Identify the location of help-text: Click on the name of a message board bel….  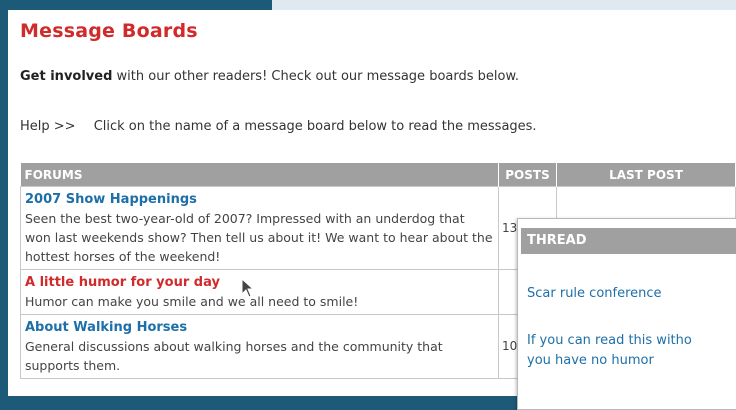
(315, 126).